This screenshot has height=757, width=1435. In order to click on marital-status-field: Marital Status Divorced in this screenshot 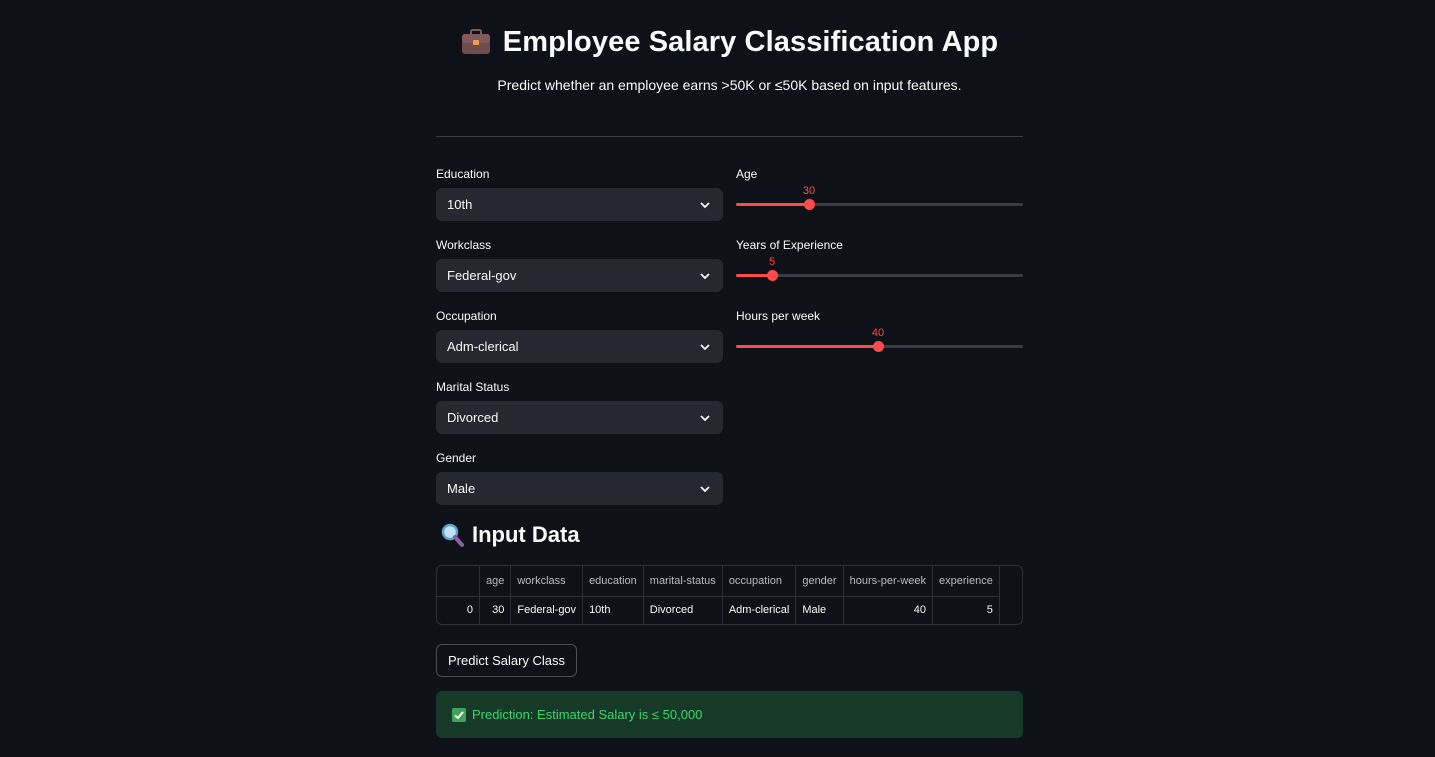, I will do `click(579, 415)`.